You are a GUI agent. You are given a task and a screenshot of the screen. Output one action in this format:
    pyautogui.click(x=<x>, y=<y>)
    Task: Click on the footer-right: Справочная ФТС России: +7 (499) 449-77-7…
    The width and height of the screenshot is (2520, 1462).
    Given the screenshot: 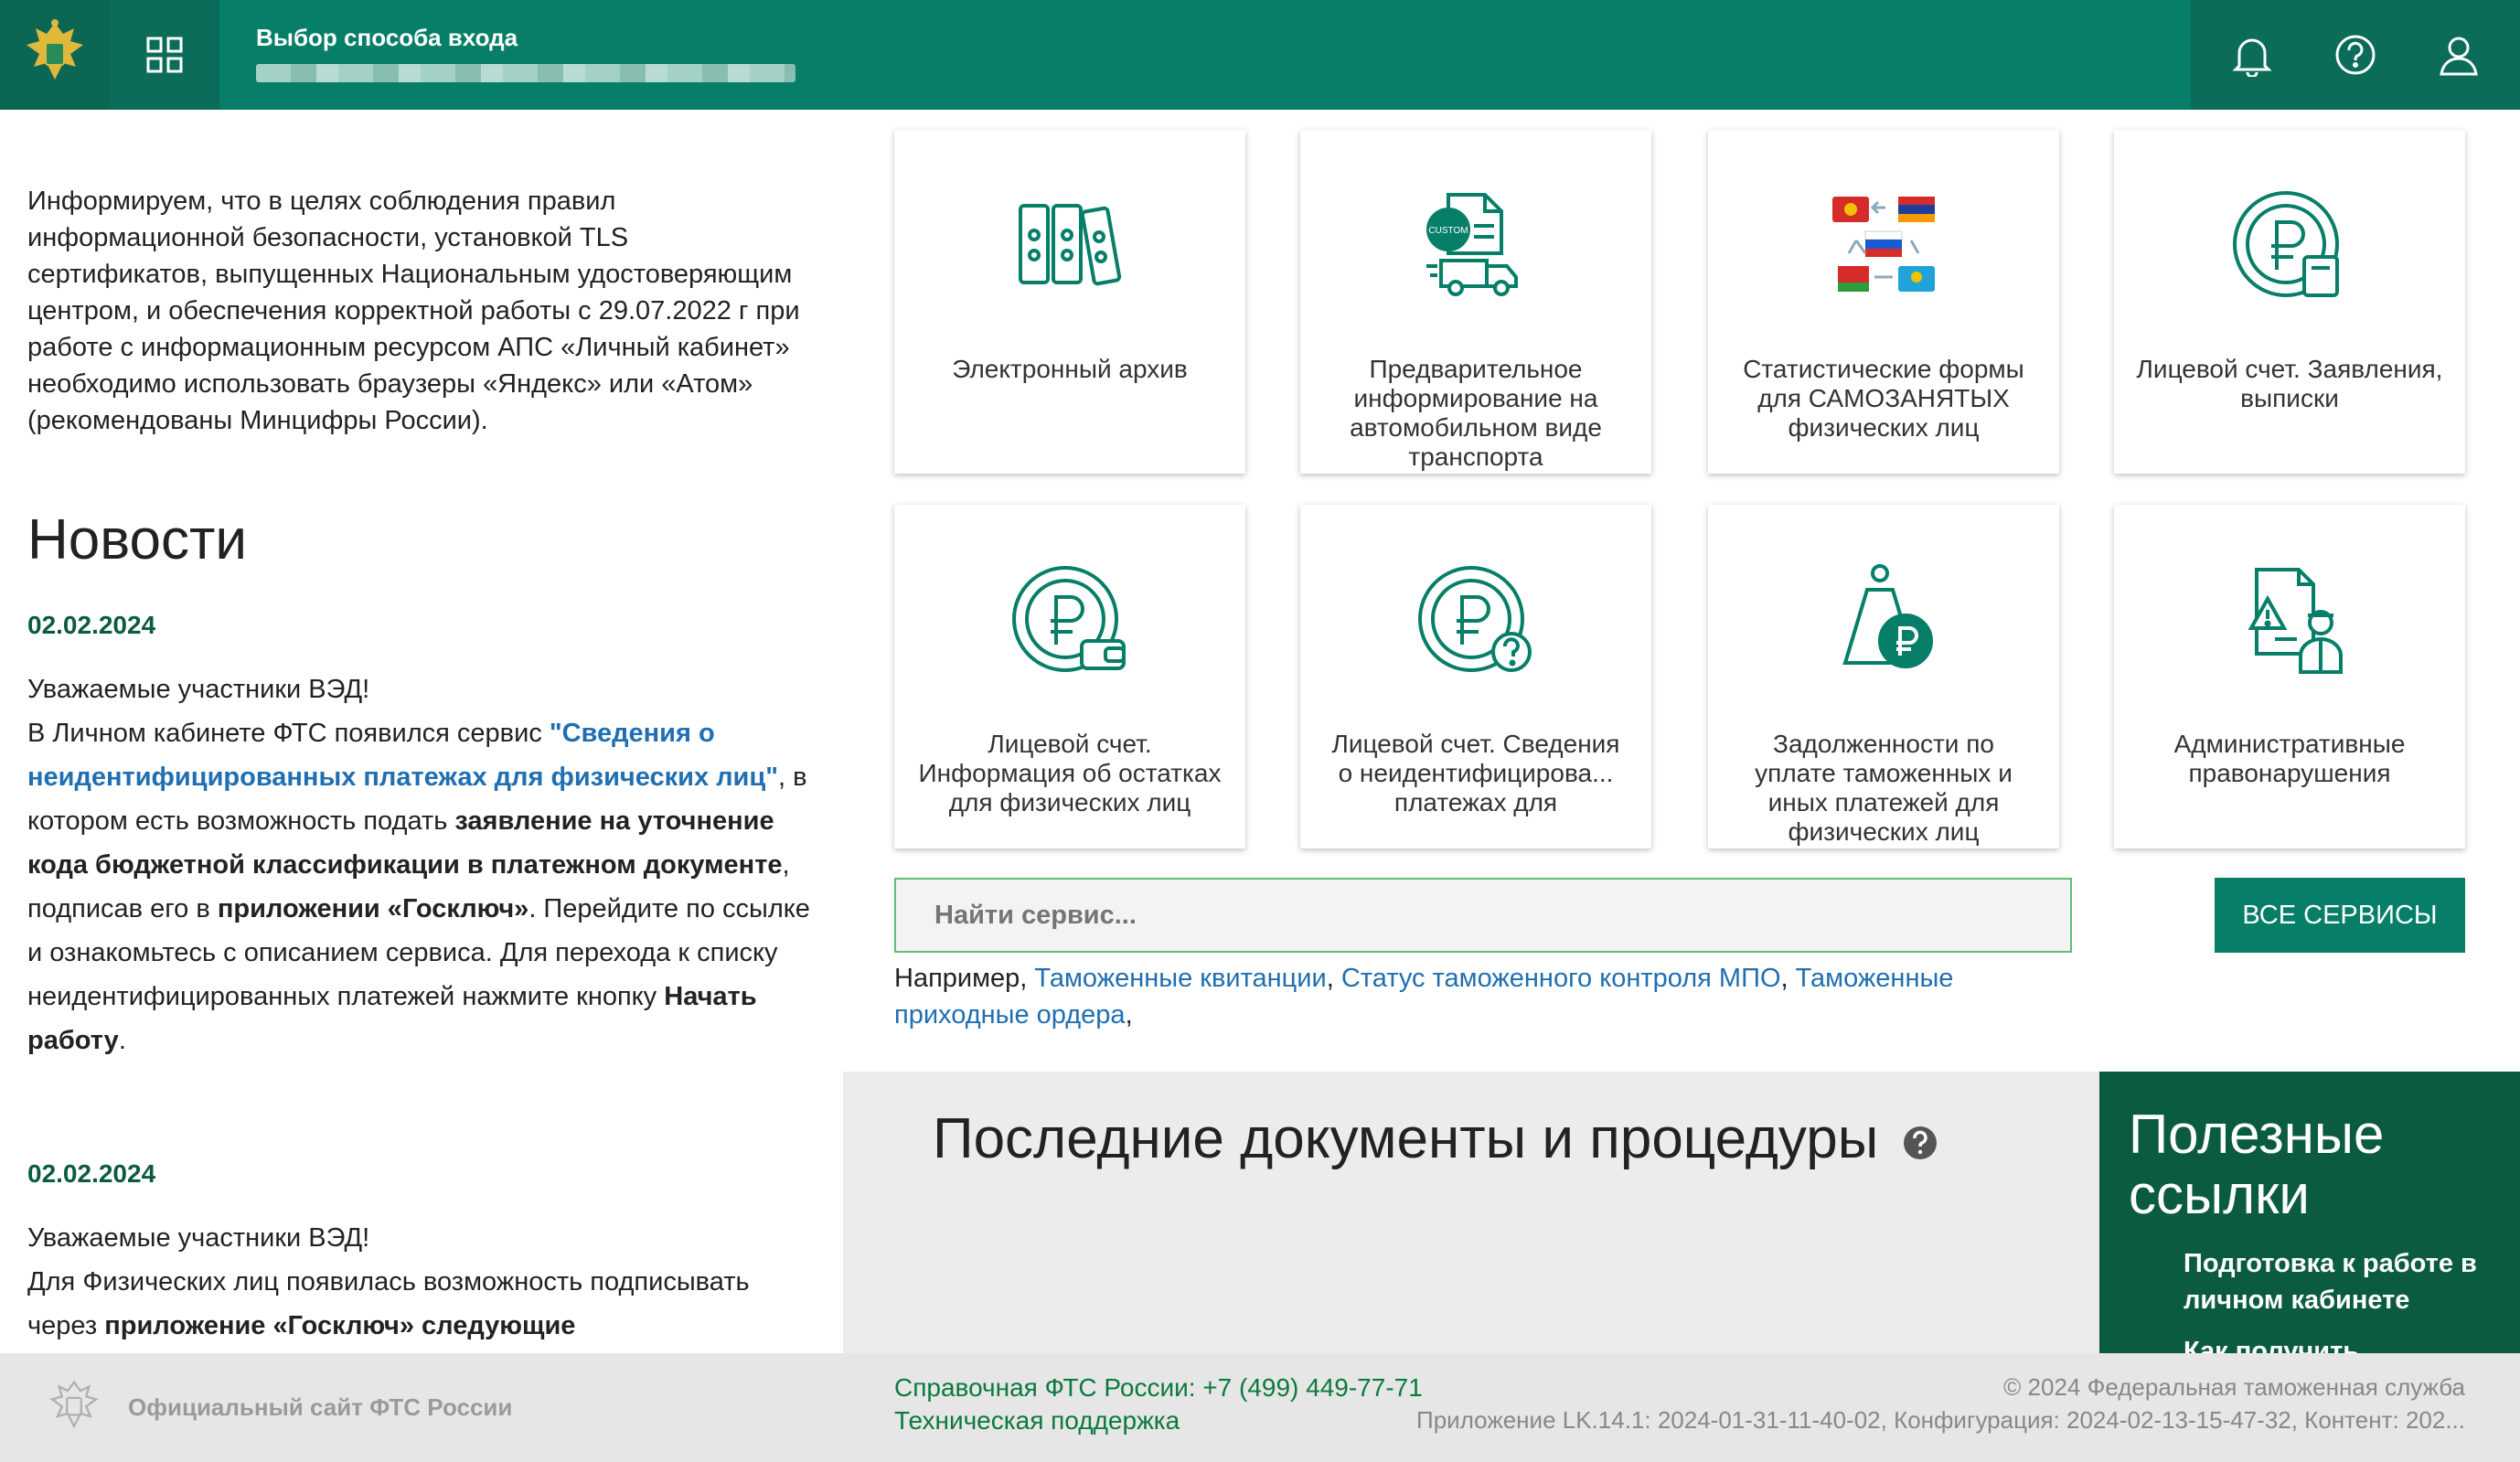 What is the action you would take?
    pyautogui.click(x=1681, y=1407)
    